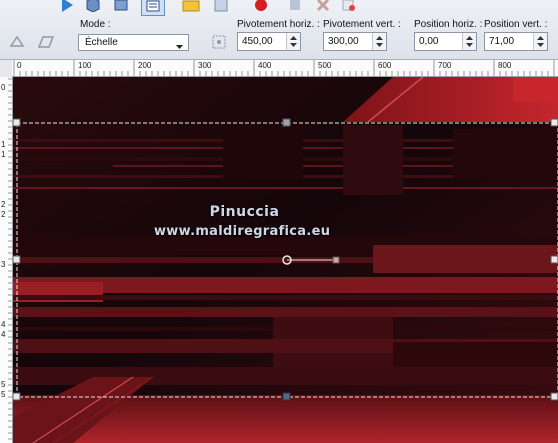 Image resolution: width=558 pixels, height=443 pixels. What do you see at coordinates (379, 41) in the screenshot?
I see `pivot-v-stepper` at bounding box center [379, 41].